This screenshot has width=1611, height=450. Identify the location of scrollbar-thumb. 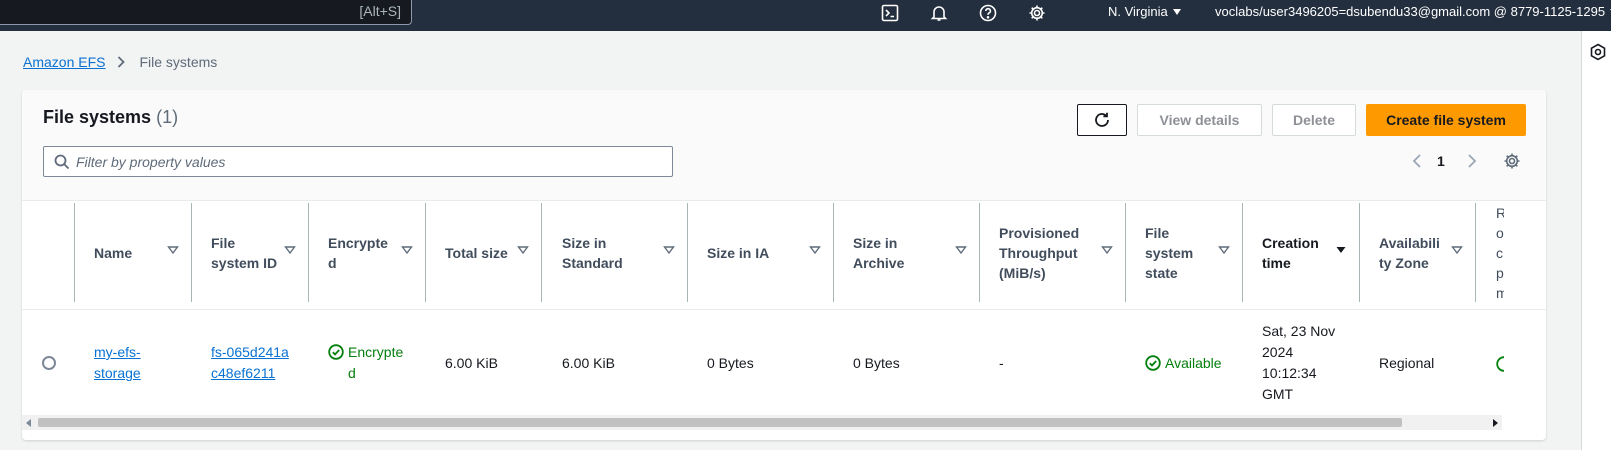
(720, 422).